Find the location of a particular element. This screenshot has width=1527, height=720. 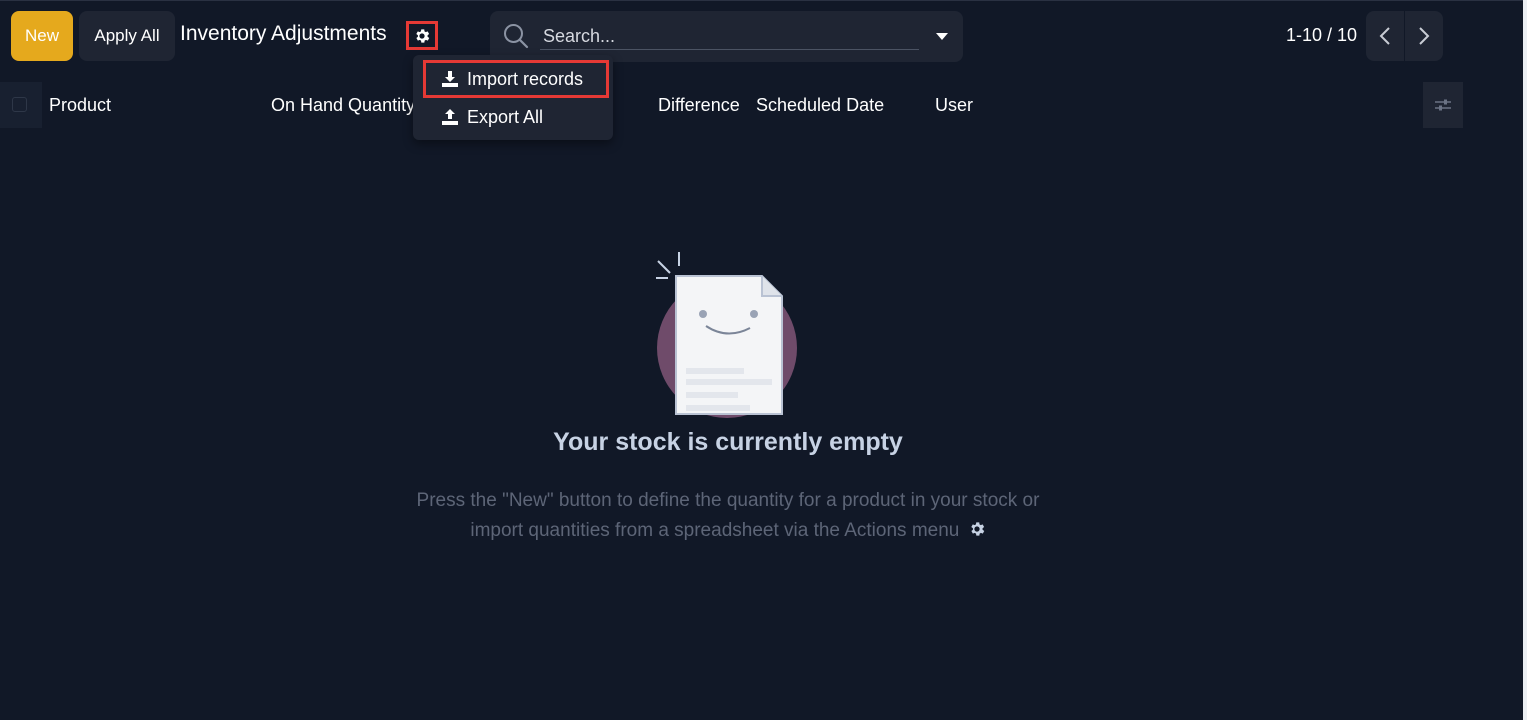

export-all-label: Export All is located at coordinates (505, 116).